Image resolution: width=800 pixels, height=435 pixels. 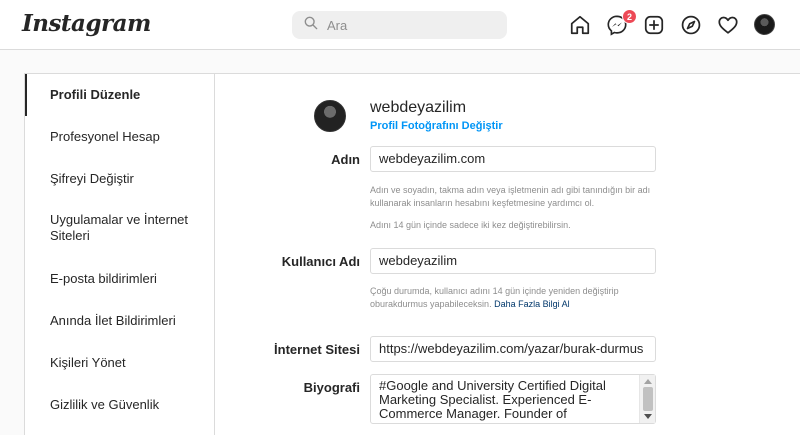 I want to click on sidebar-item-professional-account: Profesyonel Hesap, so click(x=119, y=137).